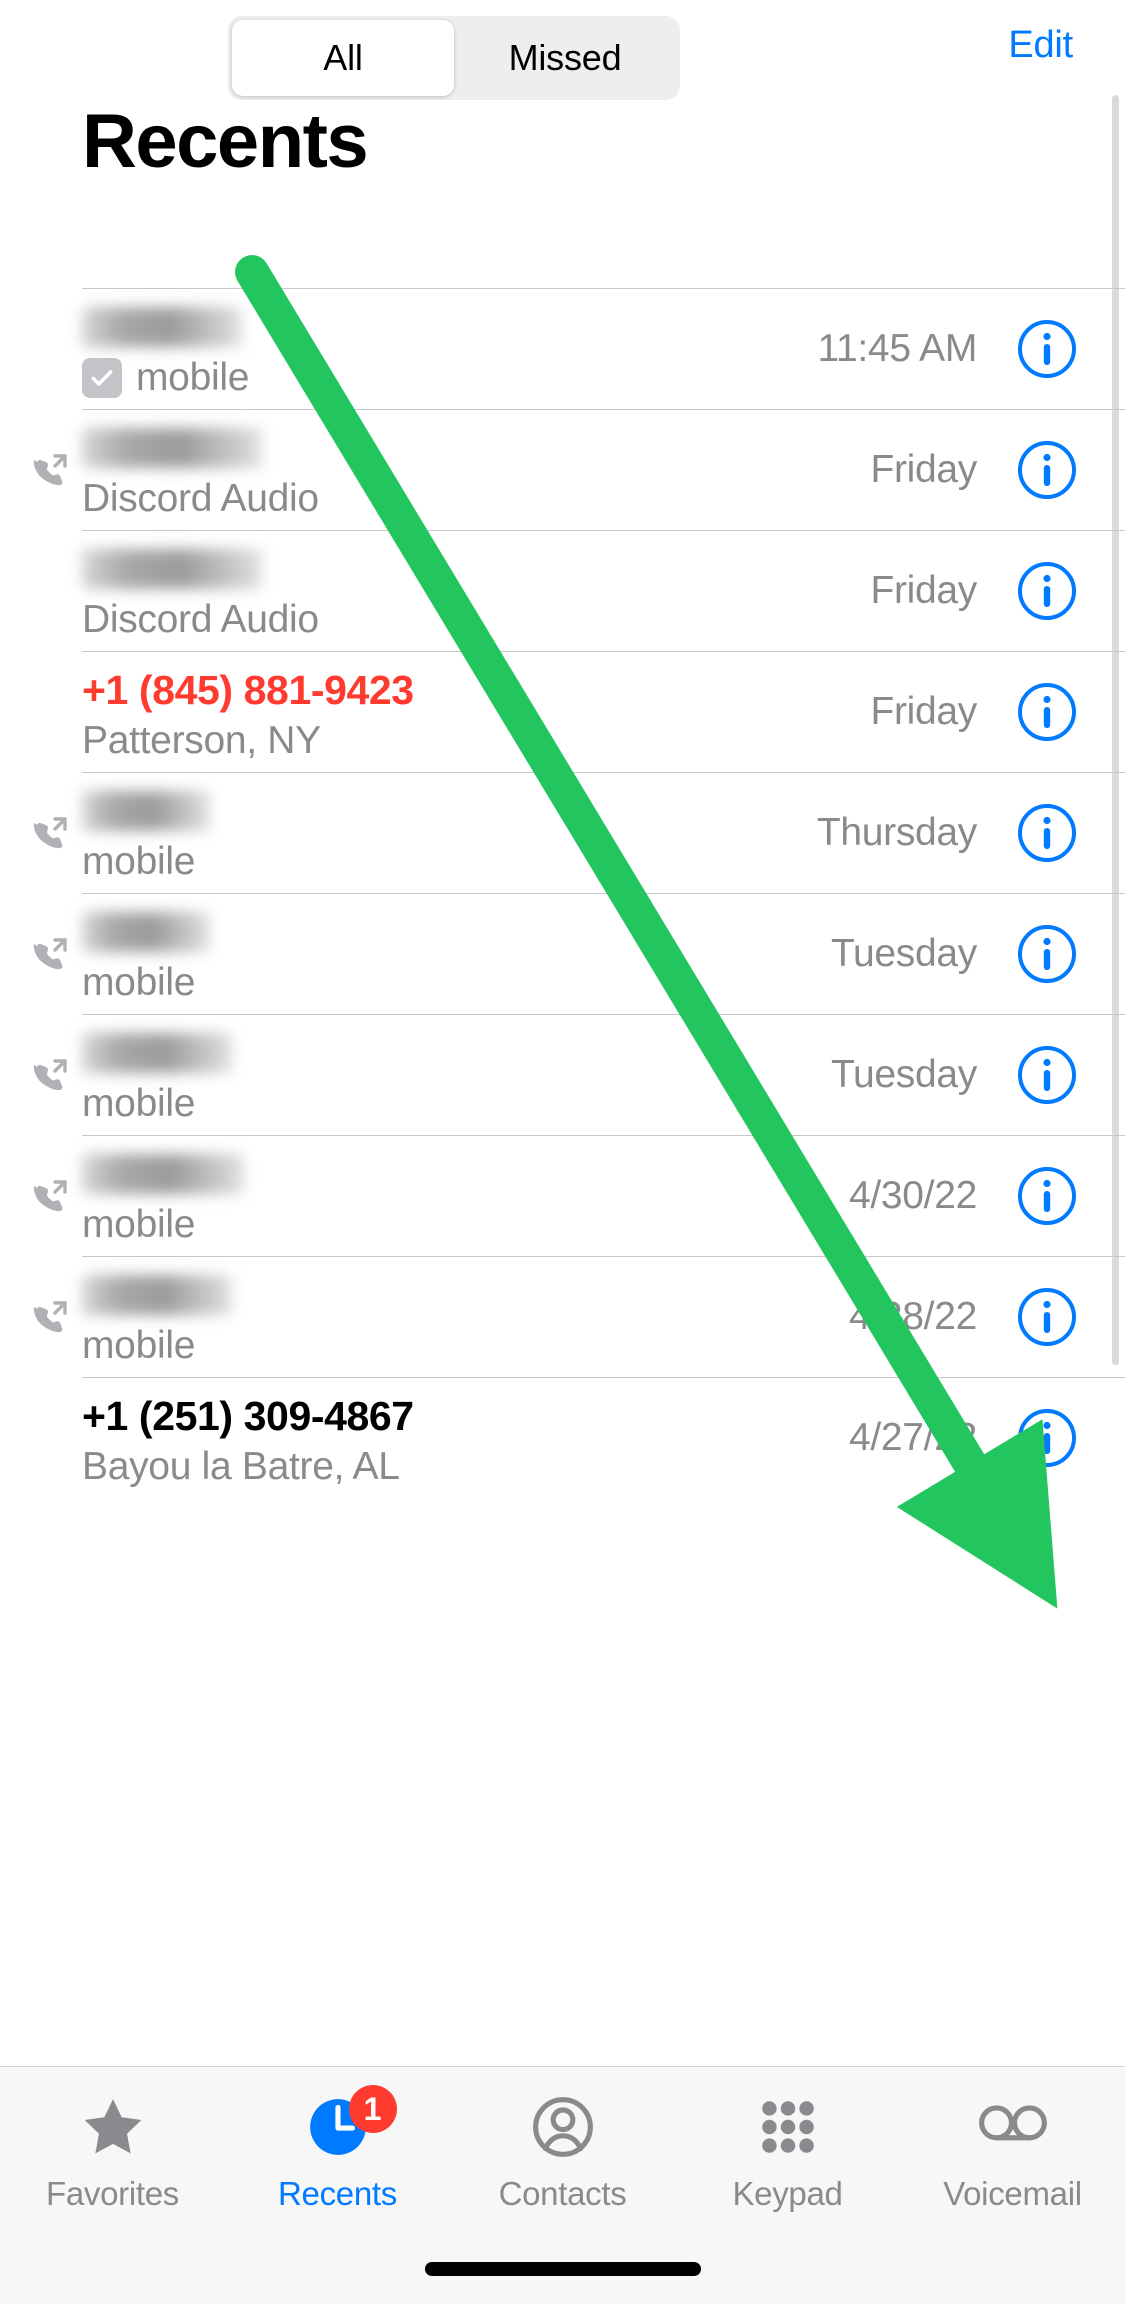 The width and height of the screenshot is (1125, 2304). Describe the element at coordinates (787, 2193) in the screenshot. I see `tab-label: Keypad` at that location.